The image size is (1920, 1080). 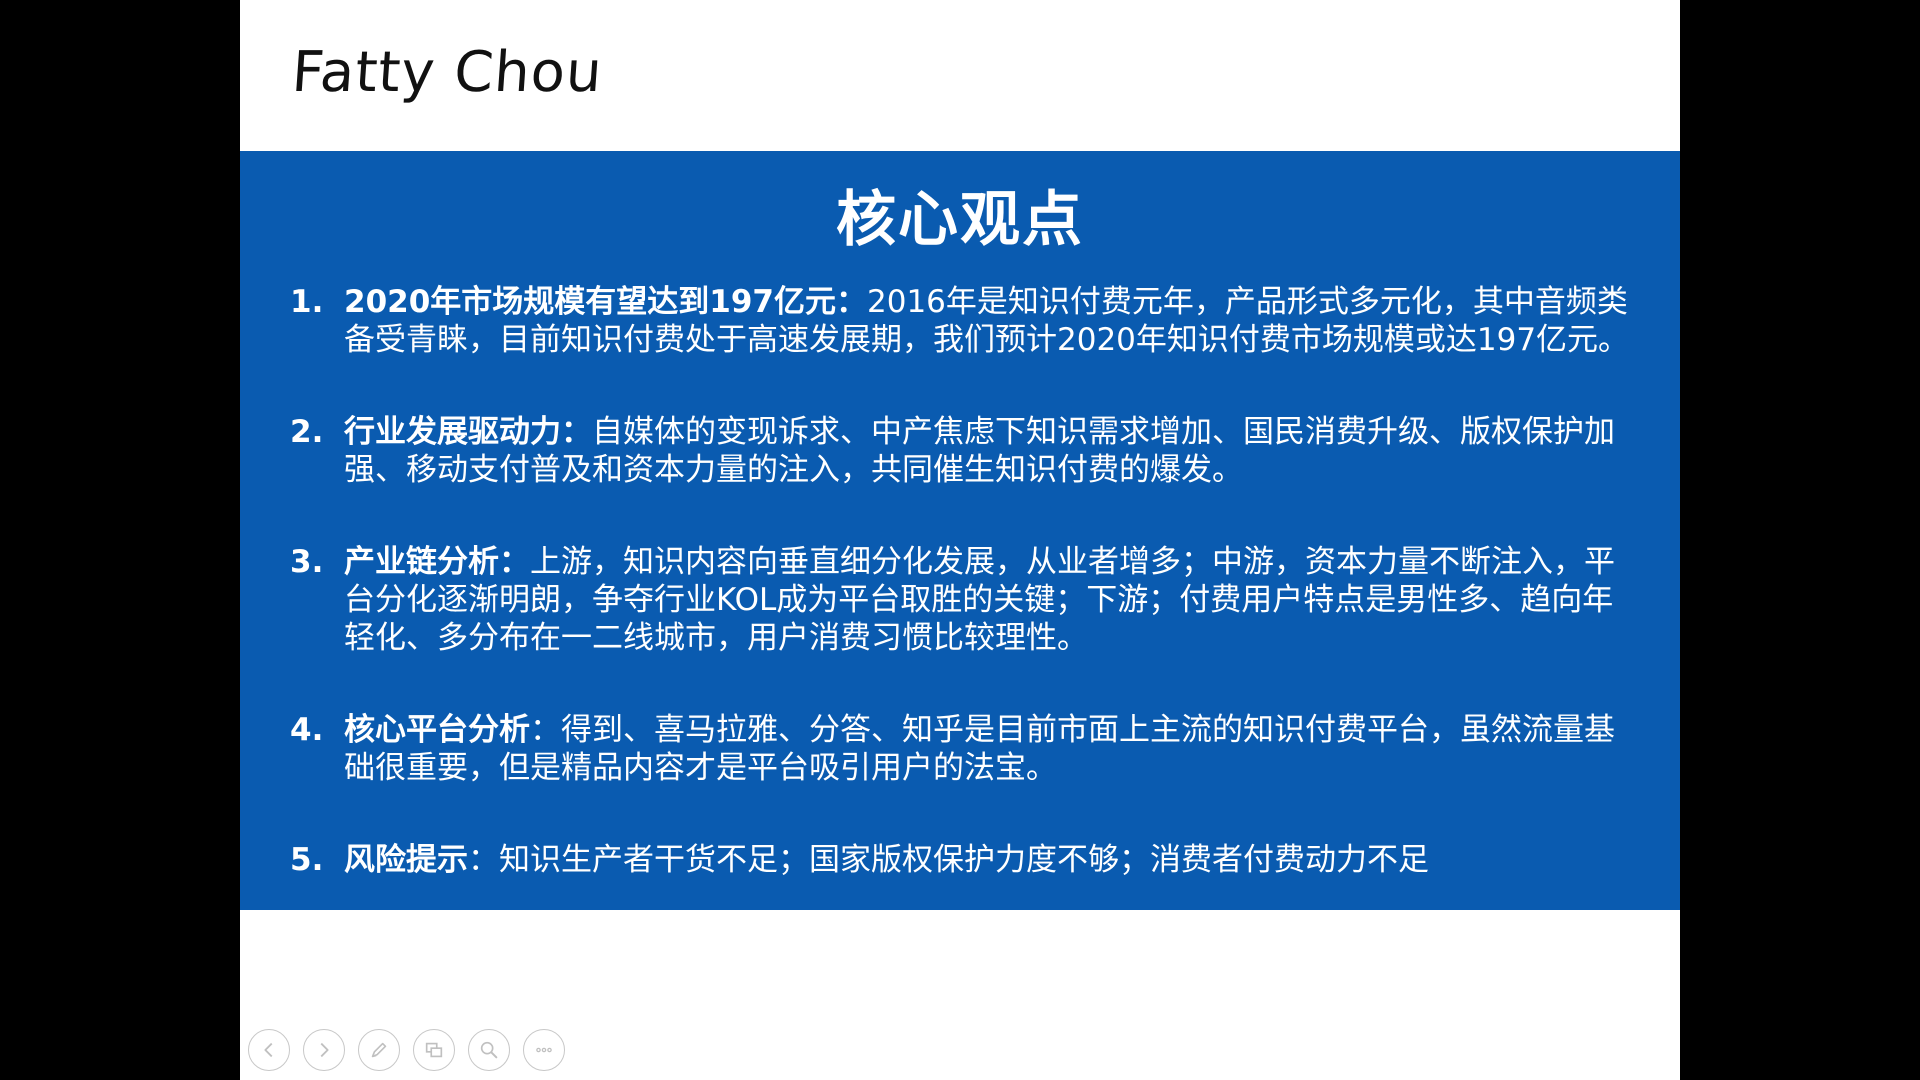 I want to click on point-heading: 行业发展驱动力：, so click(x=468, y=432).